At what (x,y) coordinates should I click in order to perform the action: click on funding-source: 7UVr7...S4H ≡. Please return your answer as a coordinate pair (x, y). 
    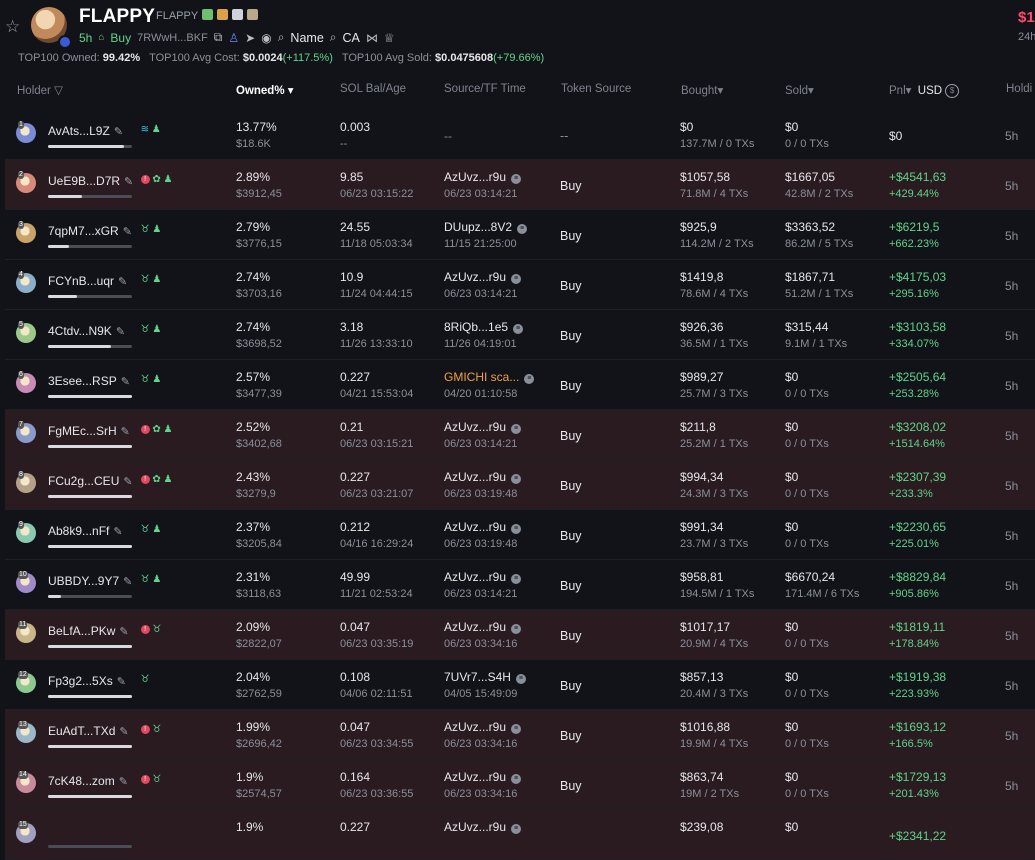
    Looking at the image, I should click on (485, 677).